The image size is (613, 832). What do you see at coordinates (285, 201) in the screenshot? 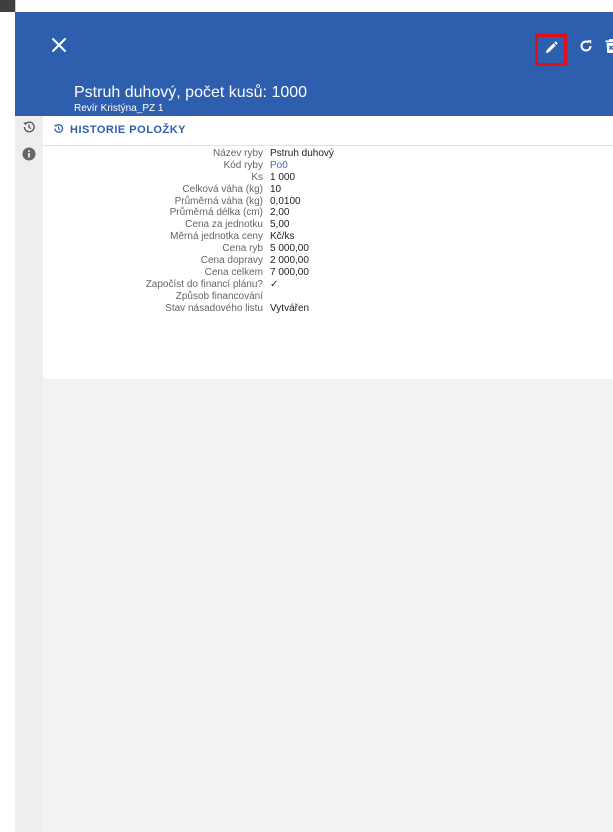
I see `detail-value: 0,0100` at bounding box center [285, 201].